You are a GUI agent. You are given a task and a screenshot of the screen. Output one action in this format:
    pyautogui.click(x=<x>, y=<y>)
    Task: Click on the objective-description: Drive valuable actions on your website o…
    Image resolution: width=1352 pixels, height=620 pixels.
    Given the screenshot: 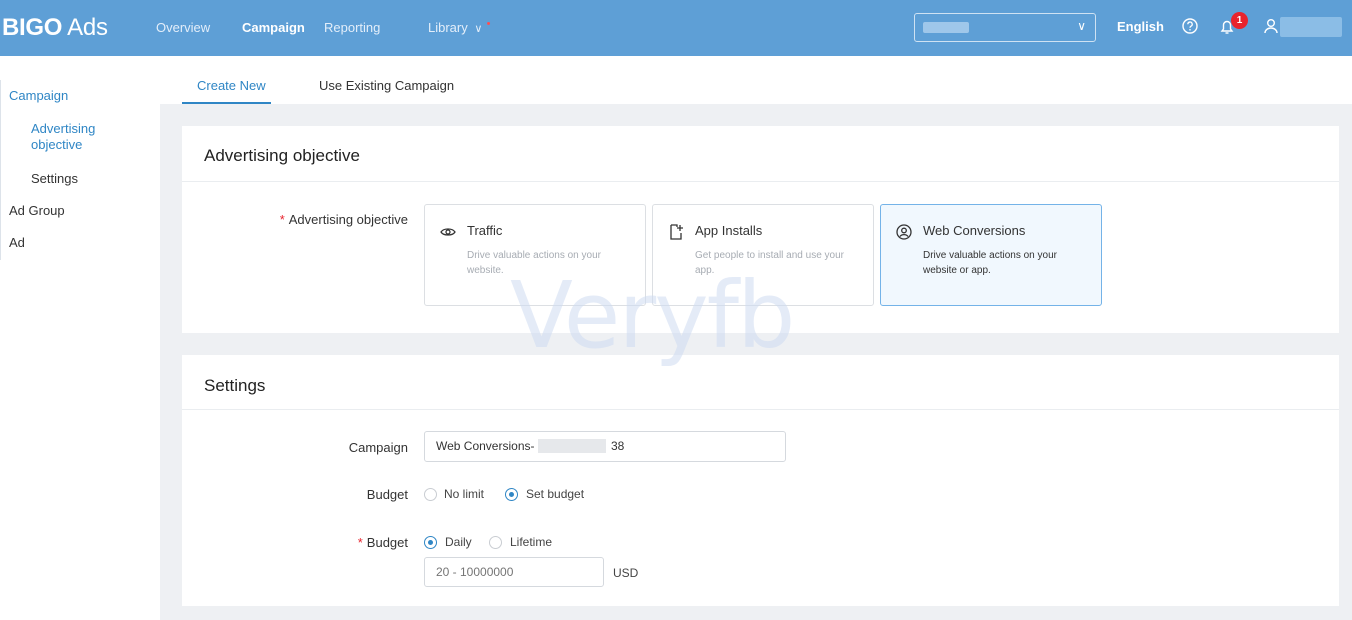 What is the action you would take?
    pyautogui.click(x=990, y=263)
    